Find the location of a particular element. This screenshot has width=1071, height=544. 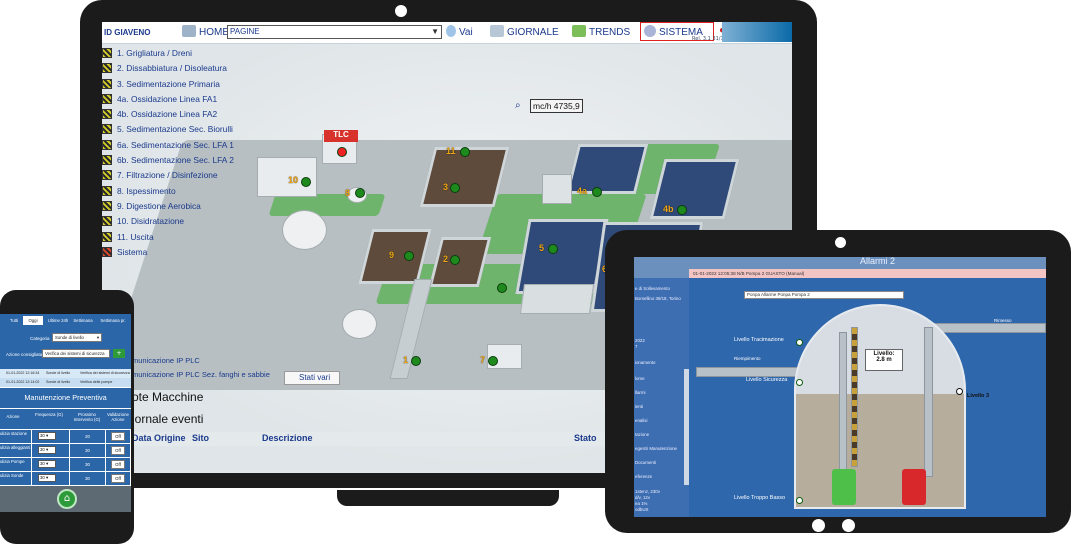

sidebar-item: tazione is located at coordinates (642, 434).